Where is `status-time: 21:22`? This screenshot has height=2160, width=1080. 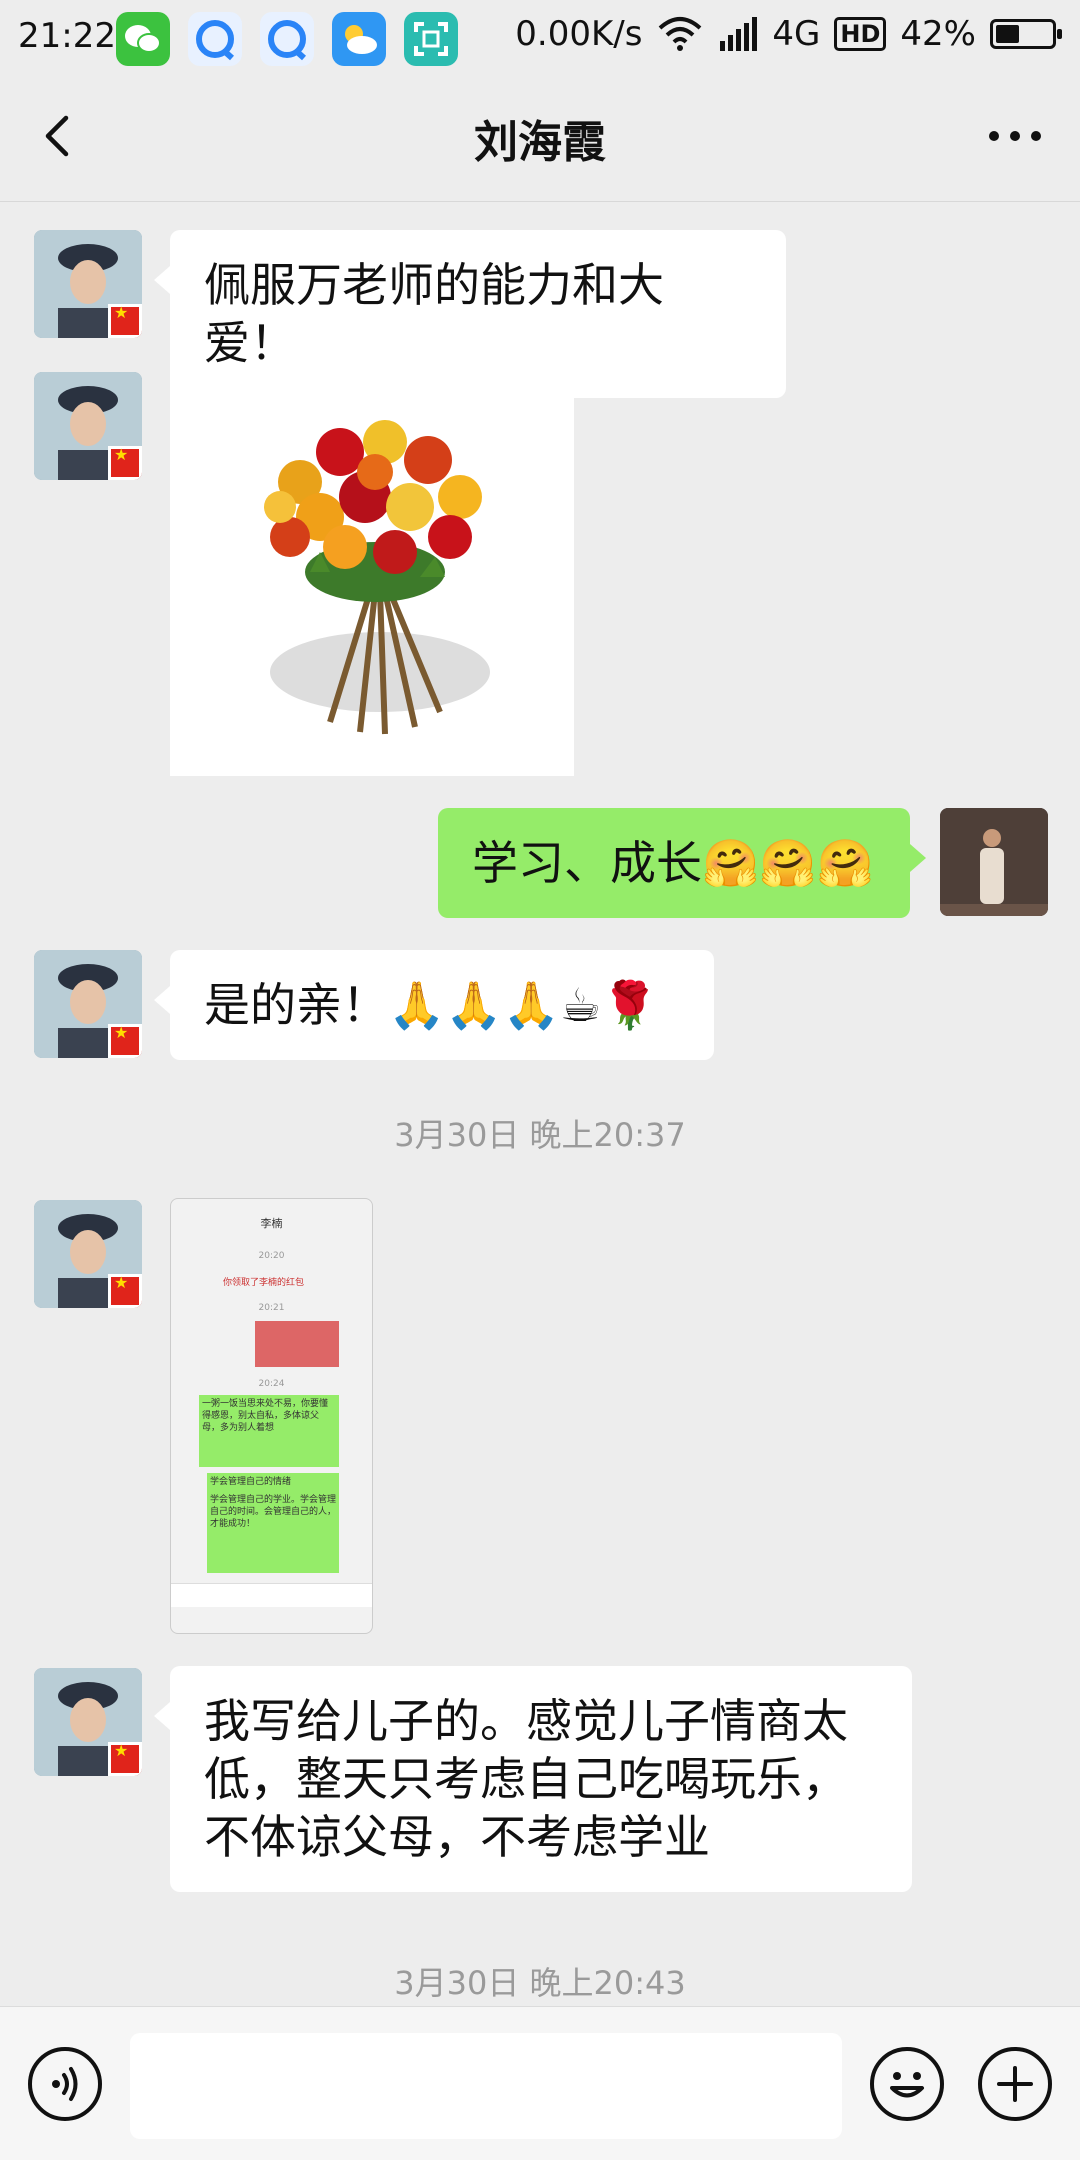 status-time: 21:22 is located at coordinates (67, 36).